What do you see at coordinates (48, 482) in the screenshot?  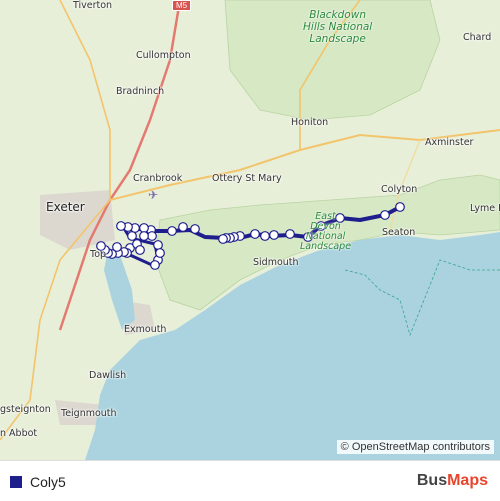 I see `legend-route-label: Coly5` at bounding box center [48, 482].